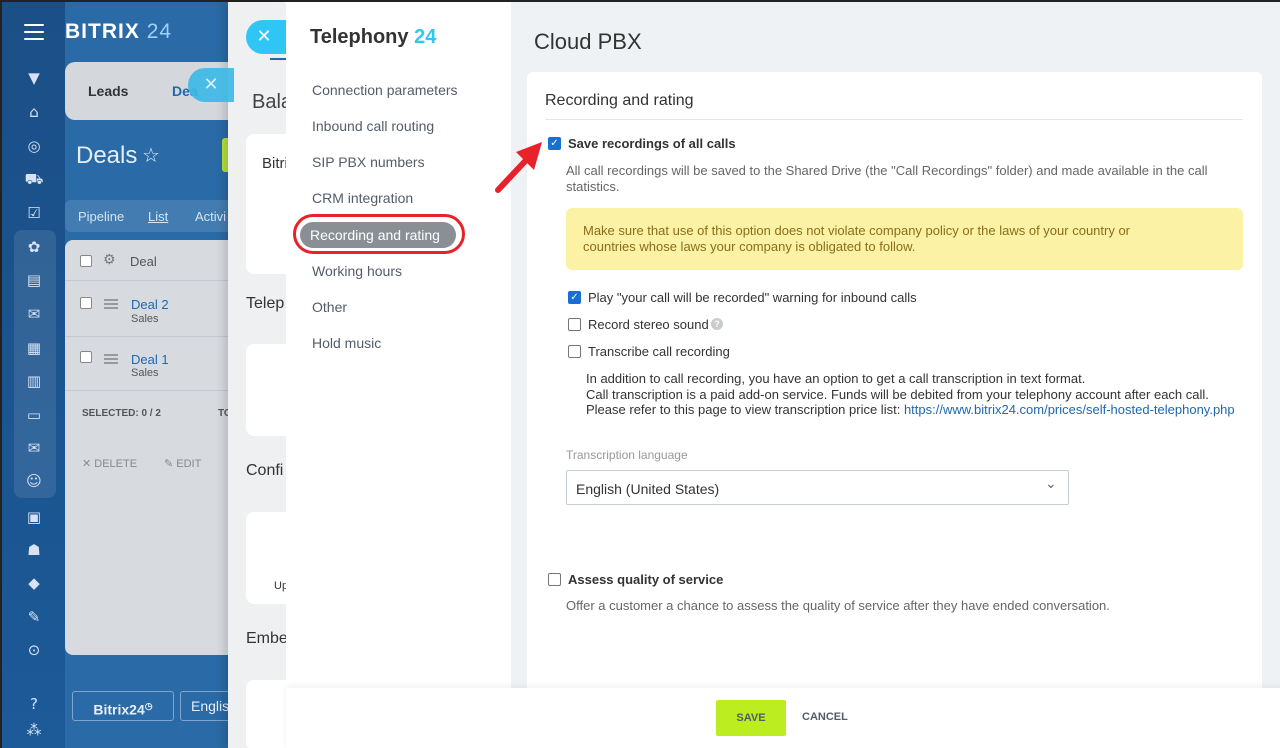 This screenshot has height=748, width=1280. Describe the element at coordinates (588, 41) in the screenshot. I see `page-title: Cloud PBX` at that location.